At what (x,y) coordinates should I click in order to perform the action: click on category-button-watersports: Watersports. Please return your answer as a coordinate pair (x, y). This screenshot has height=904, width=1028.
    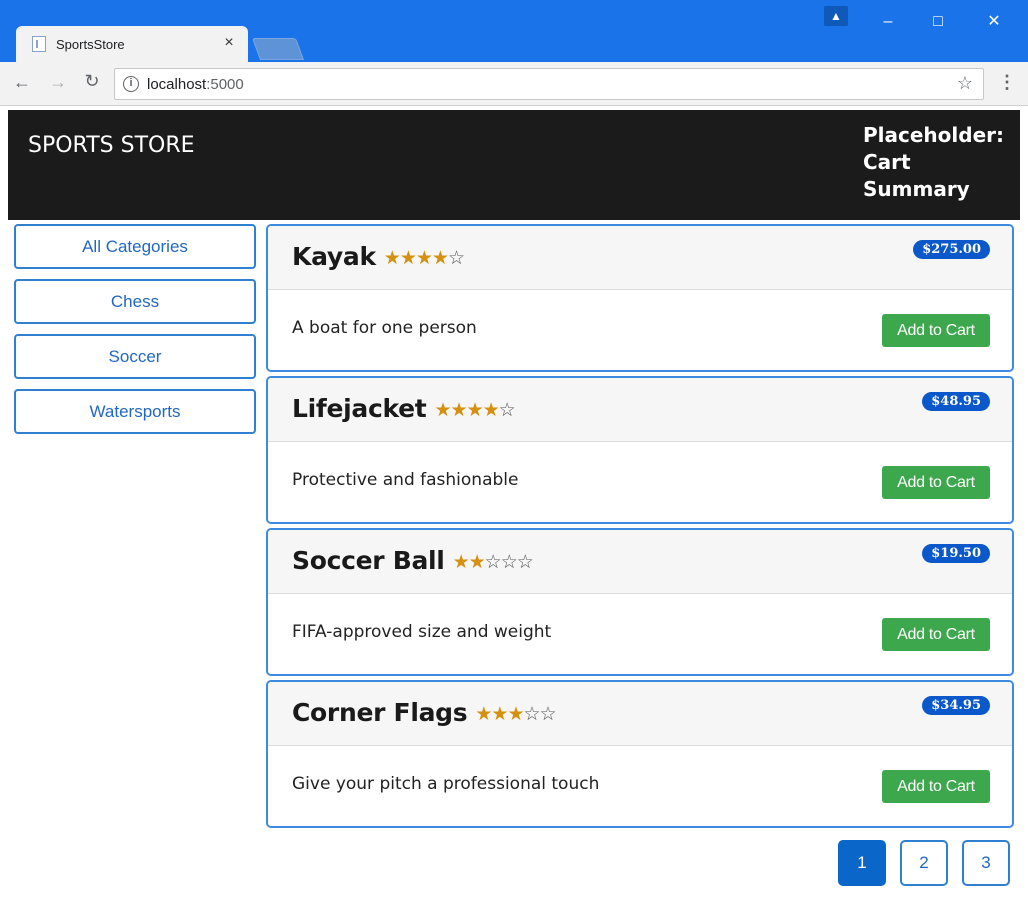
    Looking at the image, I should click on (135, 411).